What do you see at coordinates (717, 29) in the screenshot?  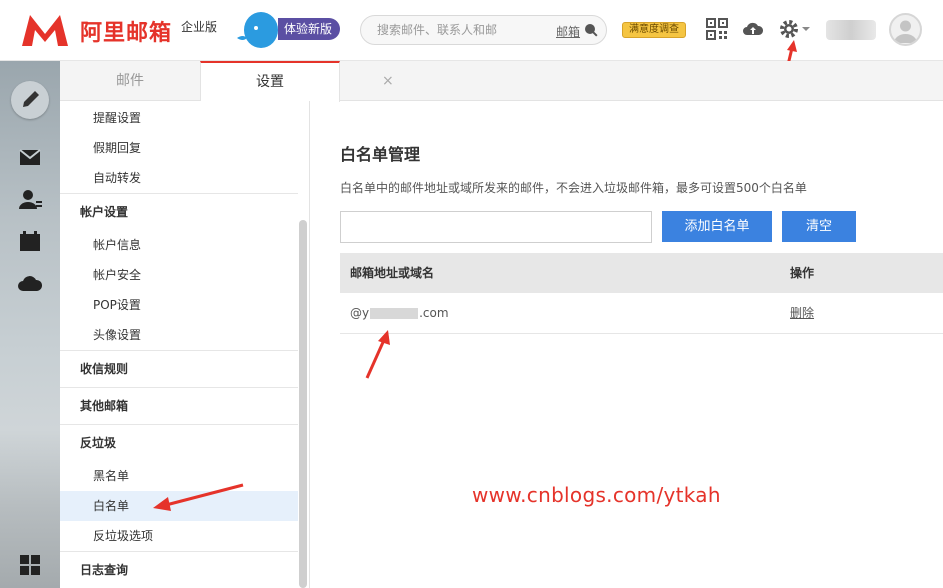 I see `qrcode-icon` at bounding box center [717, 29].